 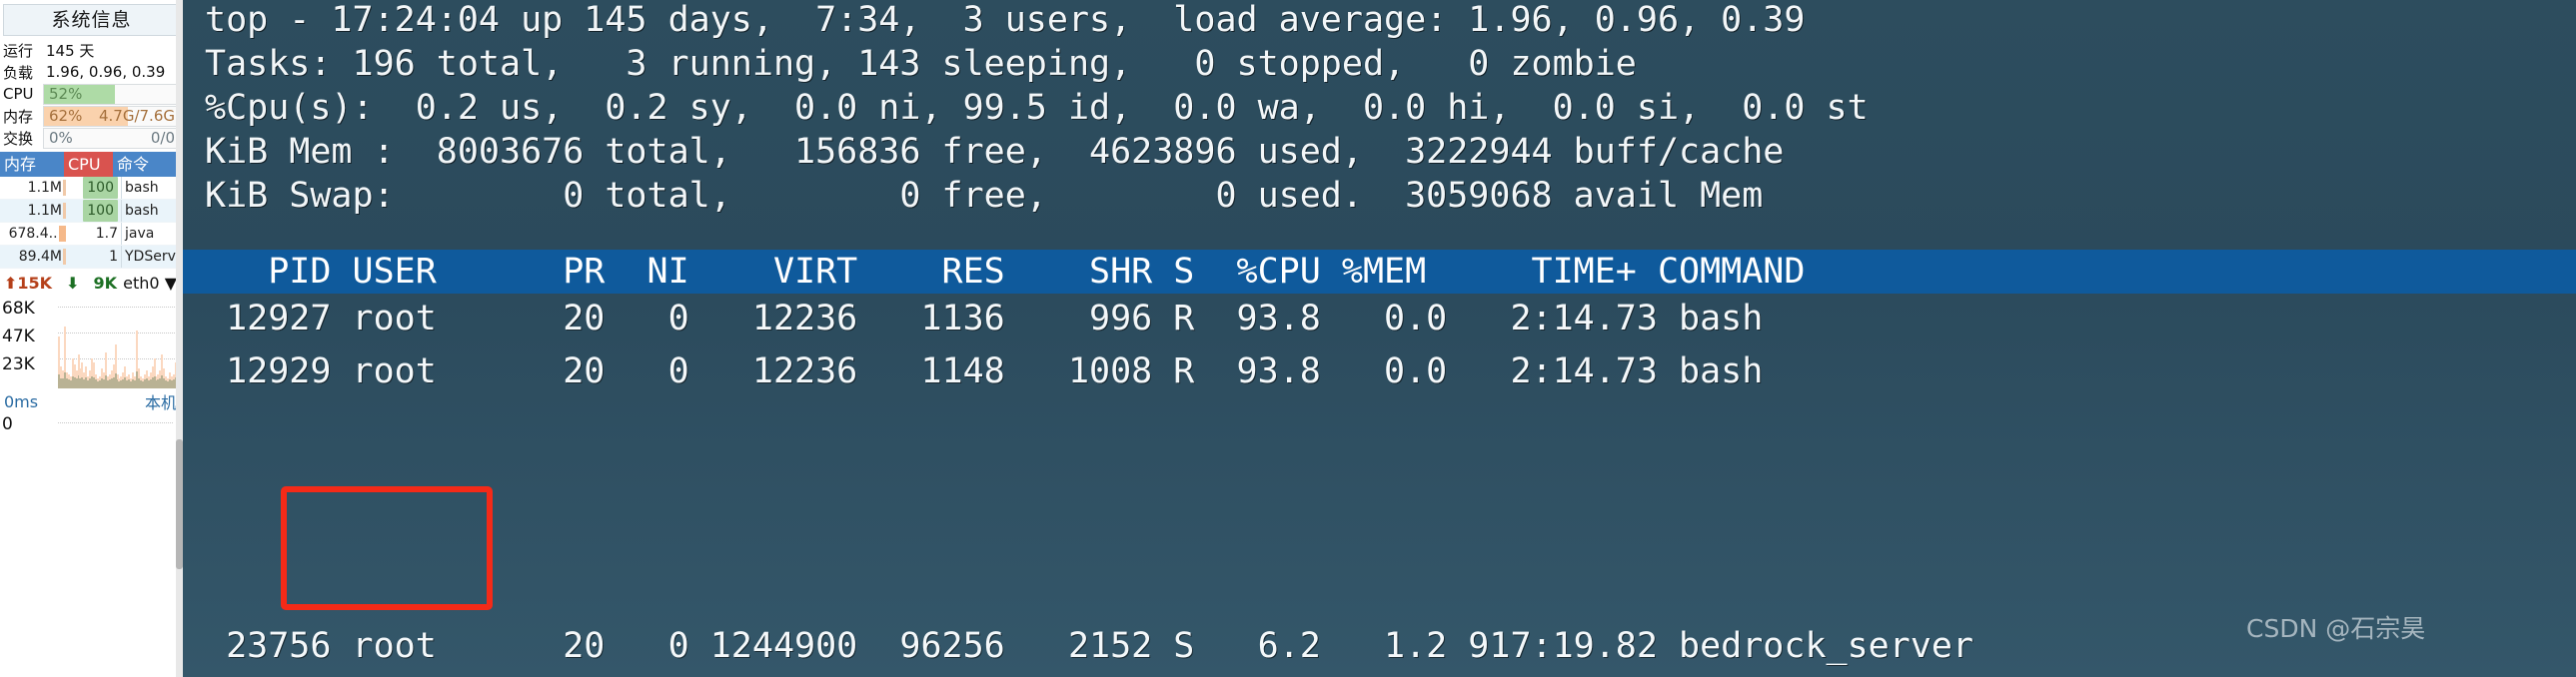 I want to click on sidebar-title: 系统信息, so click(x=91, y=20).